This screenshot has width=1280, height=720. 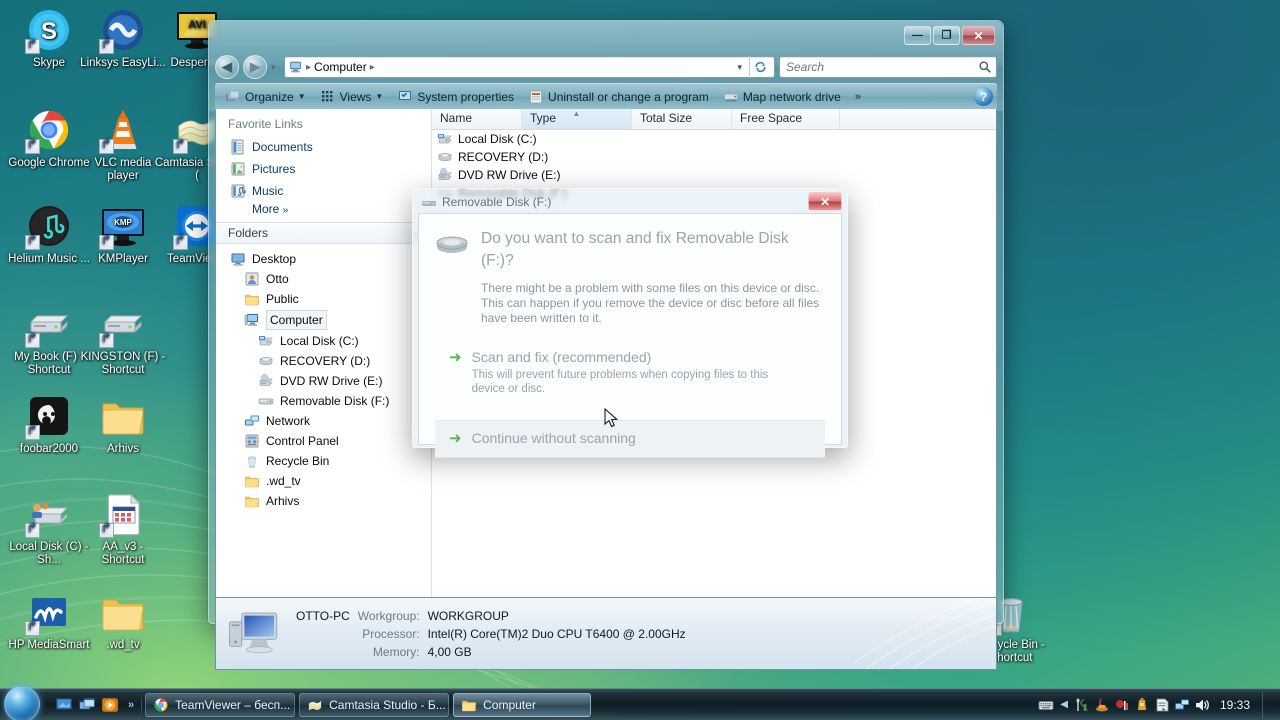 I want to click on organize-button: Organize ▼, so click(x=265, y=97).